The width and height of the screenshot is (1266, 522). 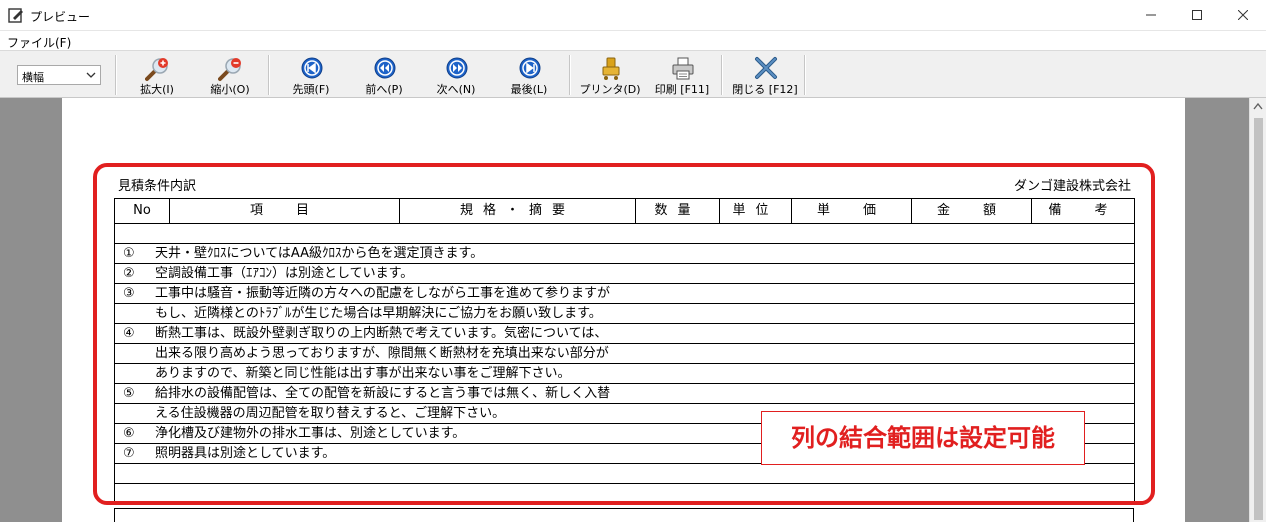 What do you see at coordinates (530, 68) in the screenshot?
I see `last-page-icon` at bounding box center [530, 68].